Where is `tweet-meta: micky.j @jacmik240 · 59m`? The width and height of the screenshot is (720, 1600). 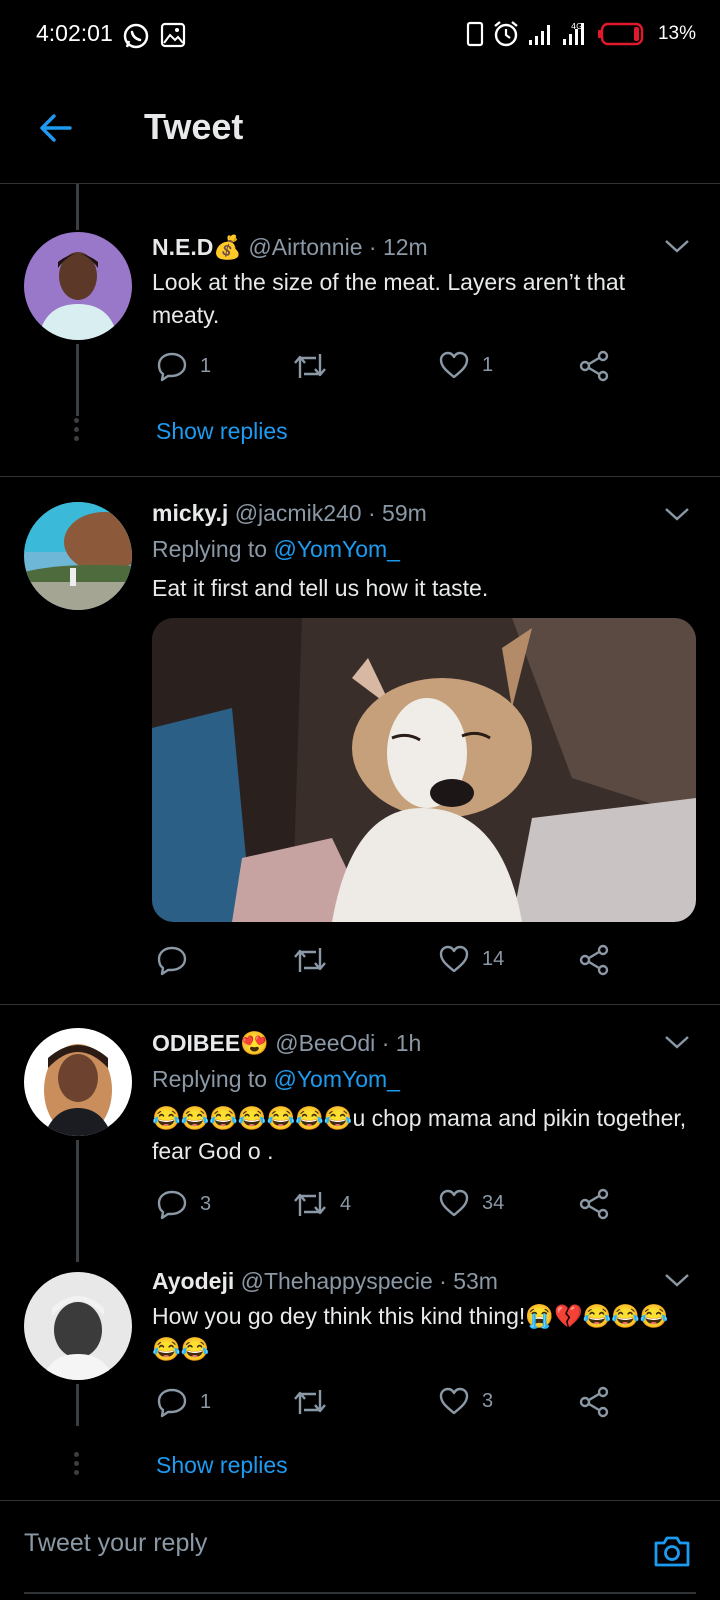
tweet-meta: micky.j @jacmik240 · 59m is located at coordinates (289, 513).